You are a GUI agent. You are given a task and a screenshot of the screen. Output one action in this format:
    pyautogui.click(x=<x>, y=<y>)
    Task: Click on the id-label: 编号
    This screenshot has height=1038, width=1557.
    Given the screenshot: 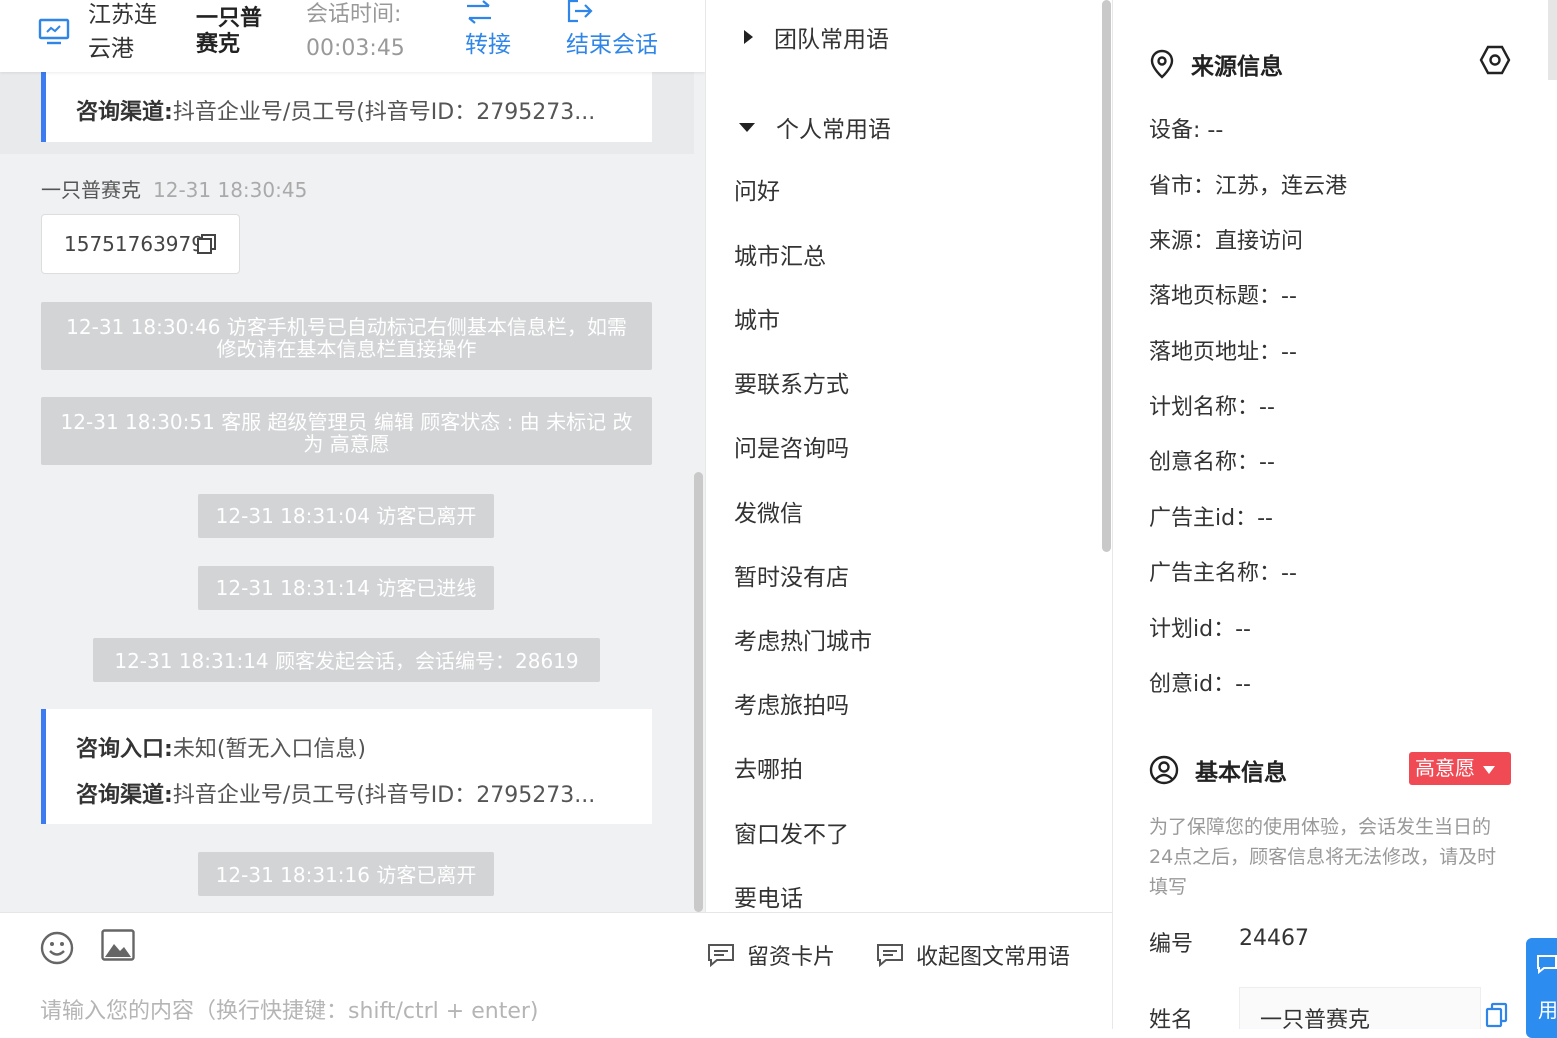 What is the action you would take?
    pyautogui.click(x=1171, y=944)
    